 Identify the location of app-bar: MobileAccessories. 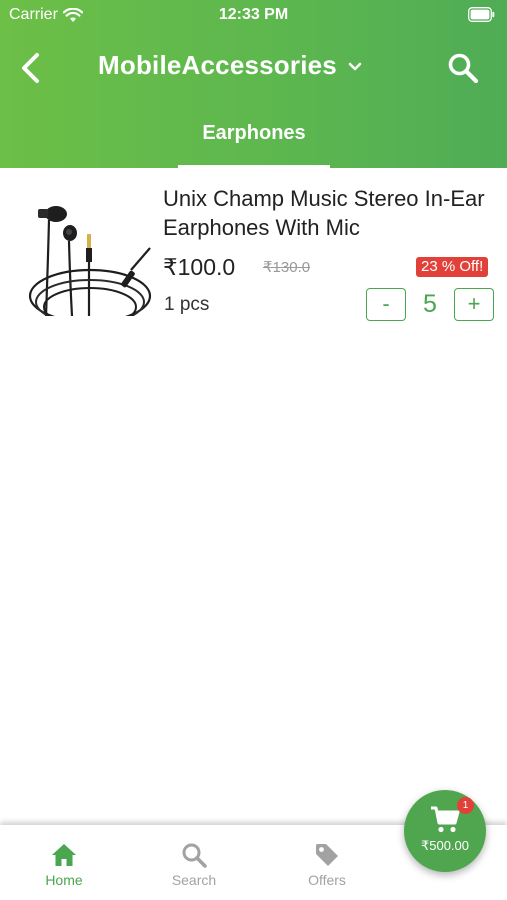
(253, 68).